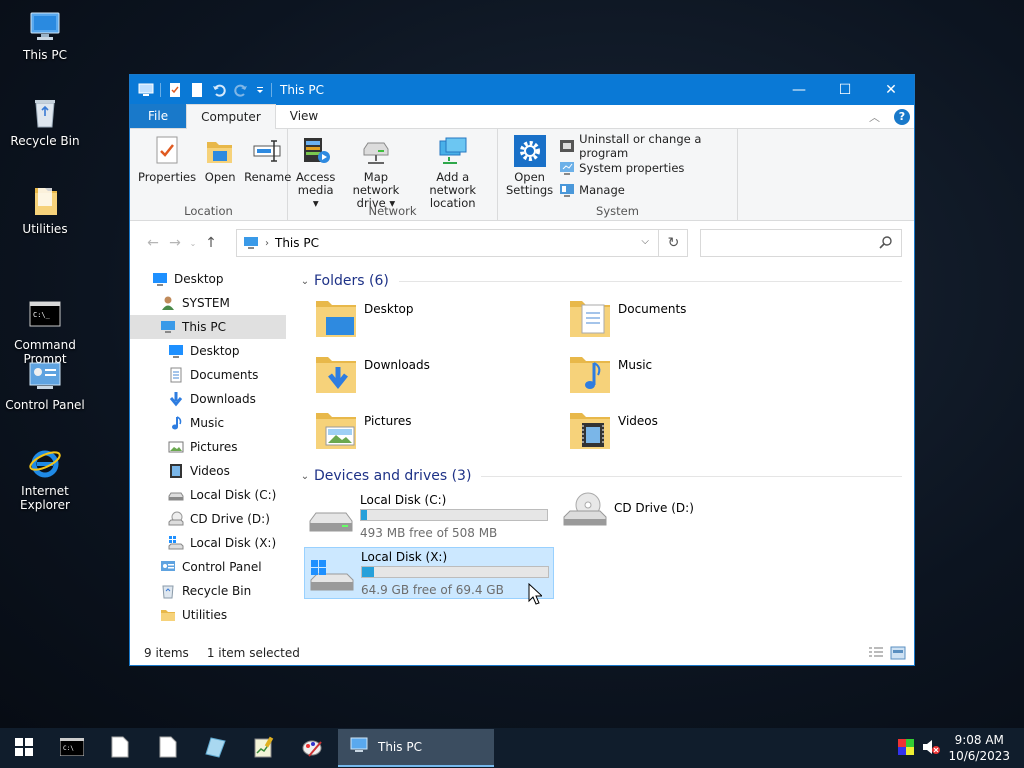 The width and height of the screenshot is (1024, 768). I want to click on undo-icon, so click(219, 90).